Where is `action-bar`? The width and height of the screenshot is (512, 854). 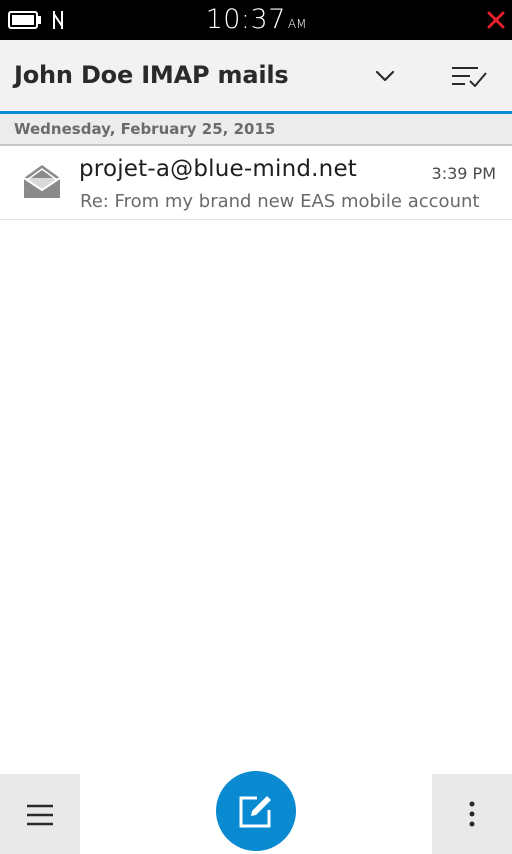
action-bar is located at coordinates (256, 812).